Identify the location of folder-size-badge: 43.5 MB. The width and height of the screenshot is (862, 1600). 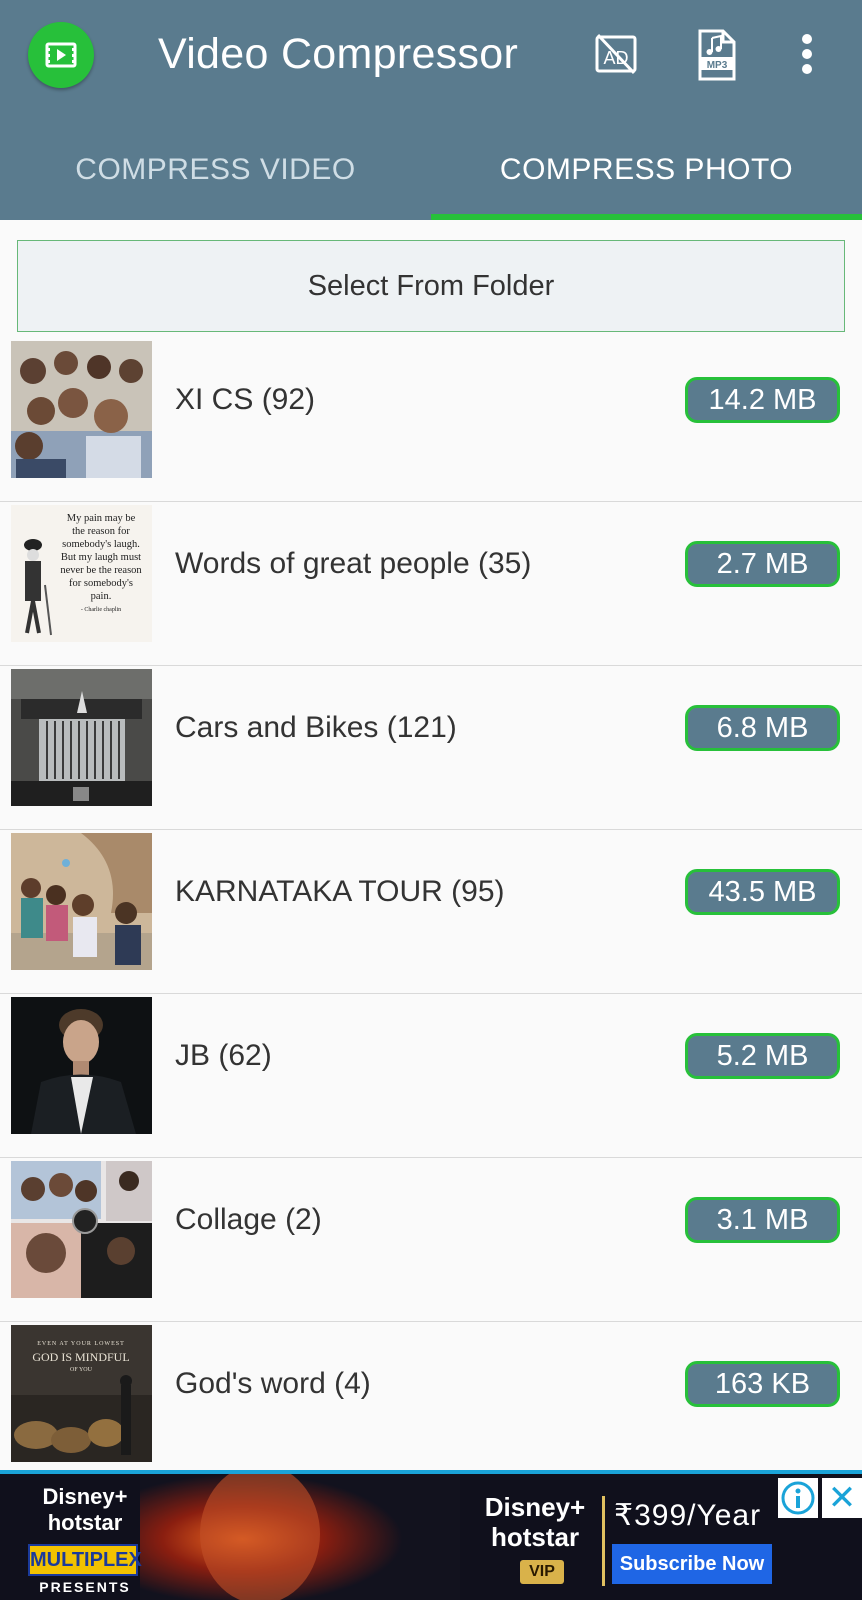
(762, 892).